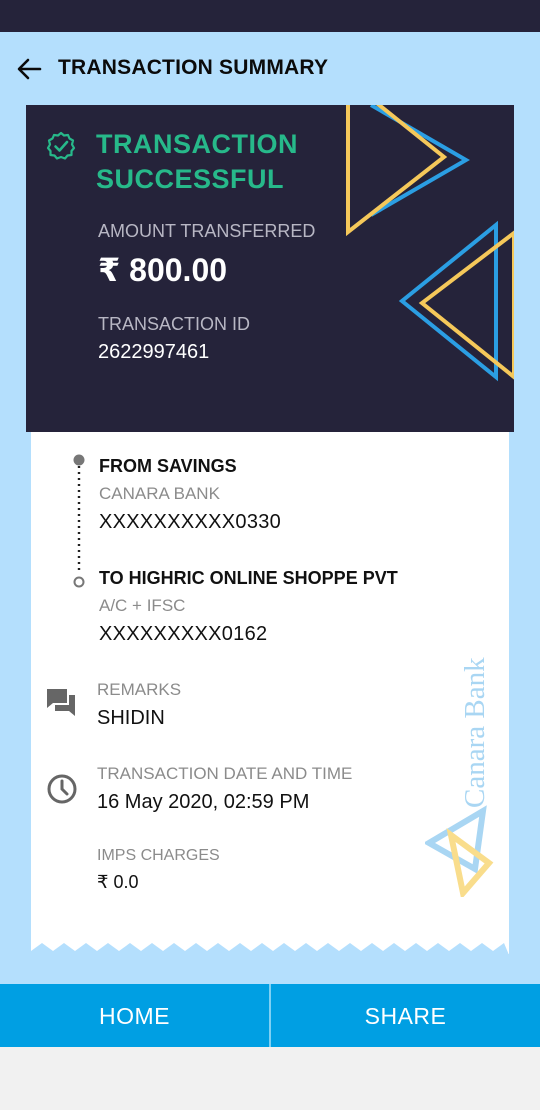 This screenshot has width=540, height=1110. I want to click on bottom-blank-area, so click(270, 1078).